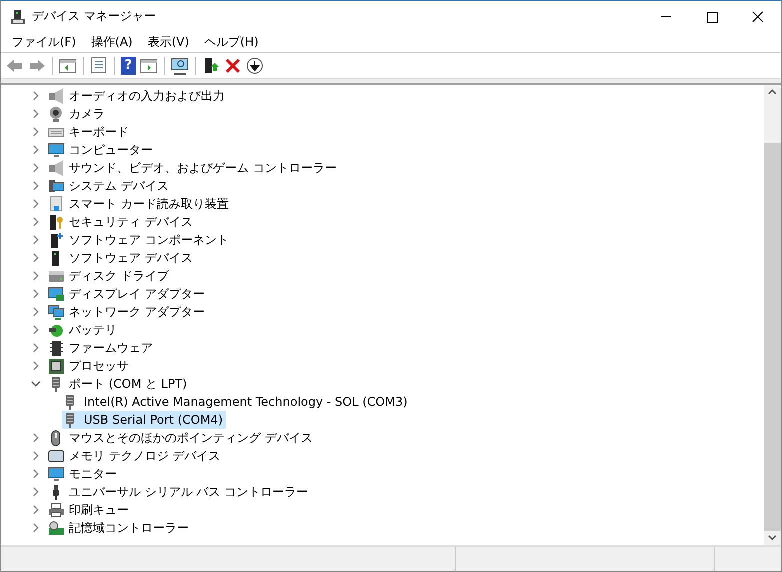  I want to click on tree-item: ディスク ドライブ, so click(119, 276).